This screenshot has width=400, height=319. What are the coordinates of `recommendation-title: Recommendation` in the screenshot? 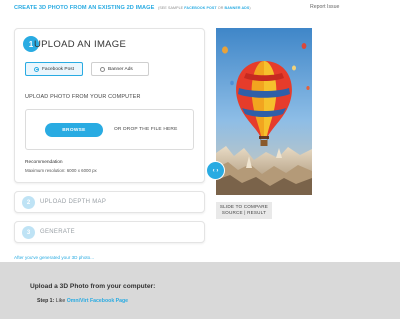 It's located at (44, 162).